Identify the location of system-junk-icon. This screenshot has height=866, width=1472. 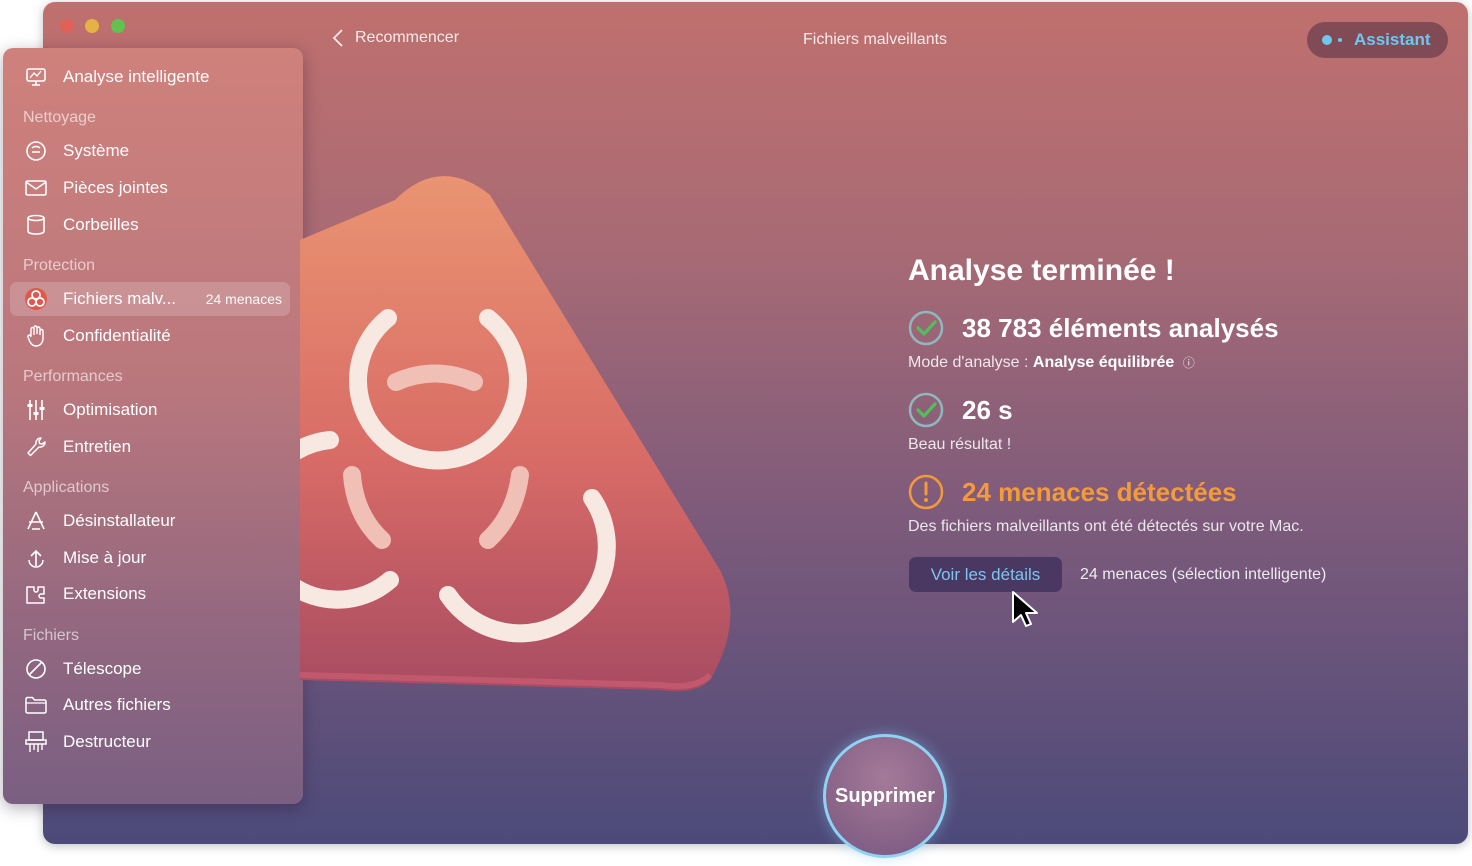
(36, 151).